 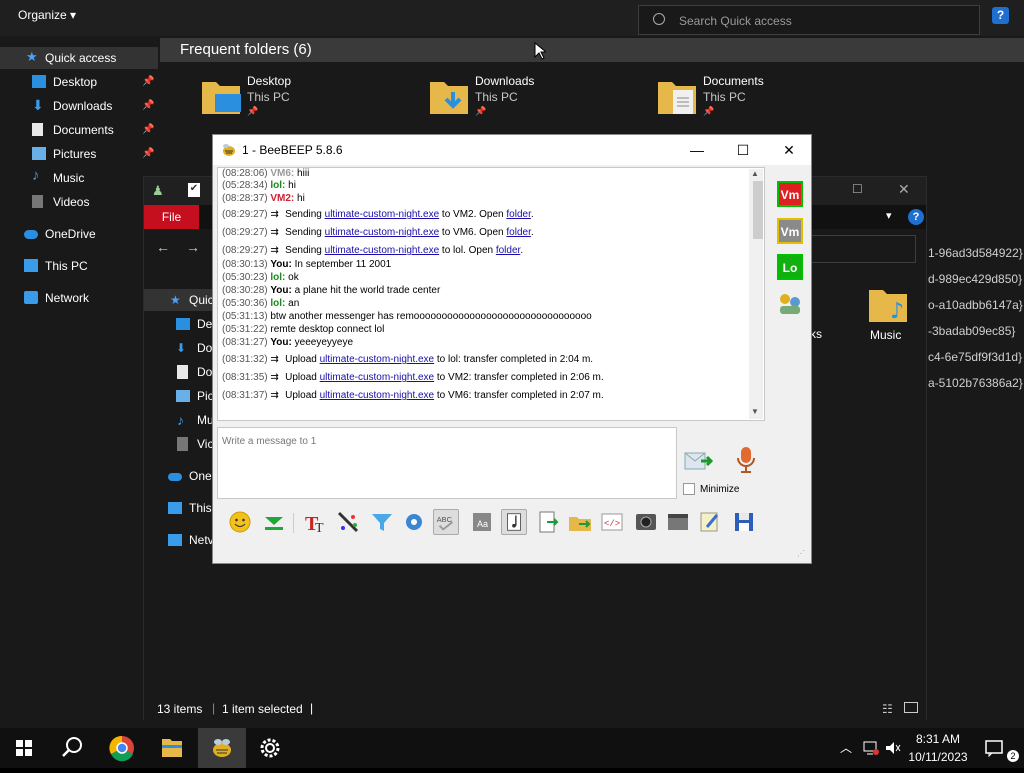 What do you see at coordinates (261, 303) in the screenshot?
I see `chat-message: (05:30:36) lol: an` at bounding box center [261, 303].